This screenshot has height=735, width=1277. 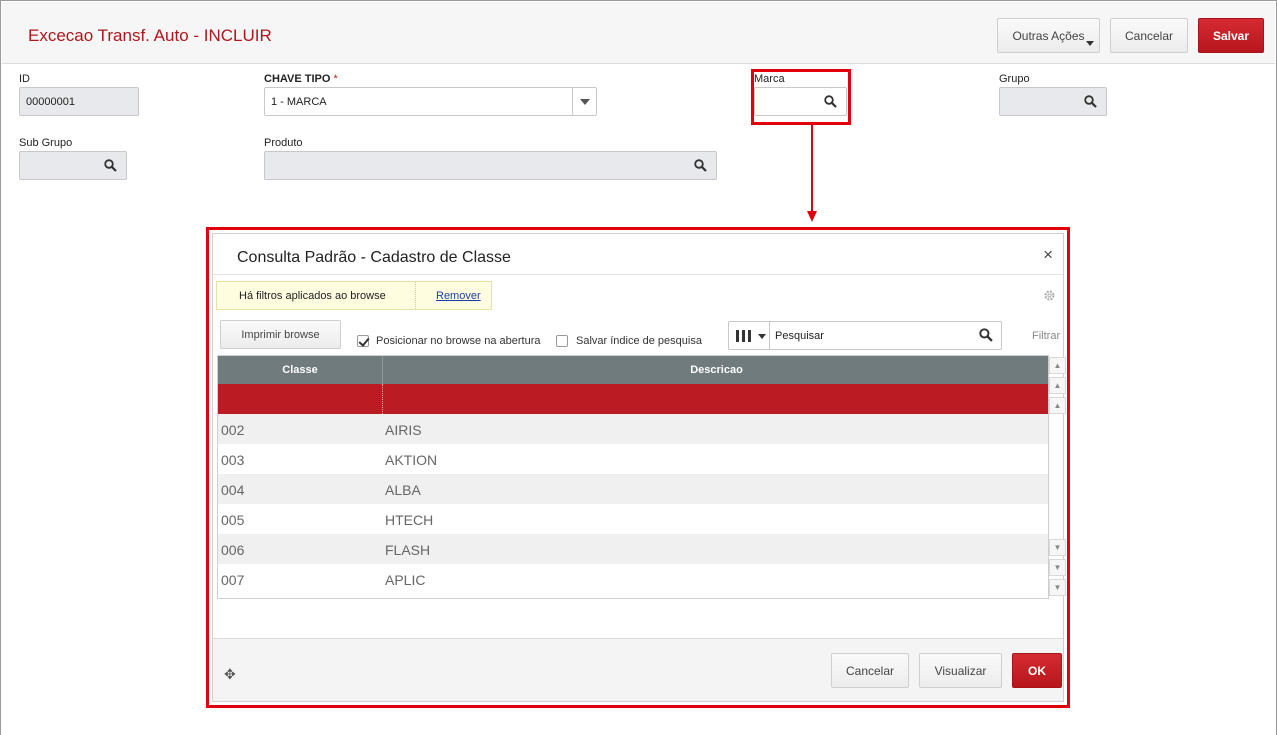 What do you see at coordinates (415, 295) in the screenshot?
I see `filter-divider` at bounding box center [415, 295].